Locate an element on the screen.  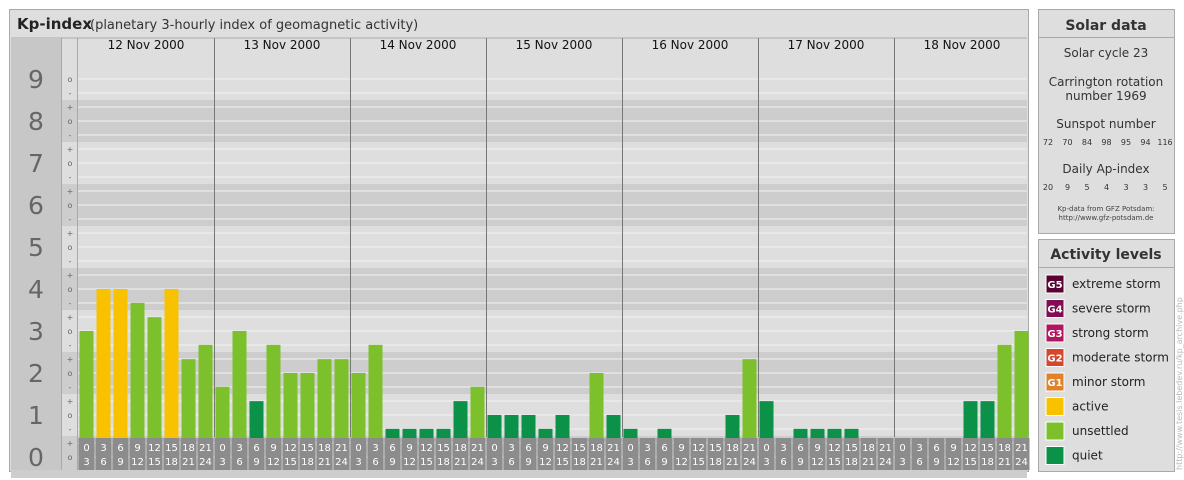
y-axis-labels: 0 1 2 3 4 5 6 7 8 9 is located at coordinates (36, 255).